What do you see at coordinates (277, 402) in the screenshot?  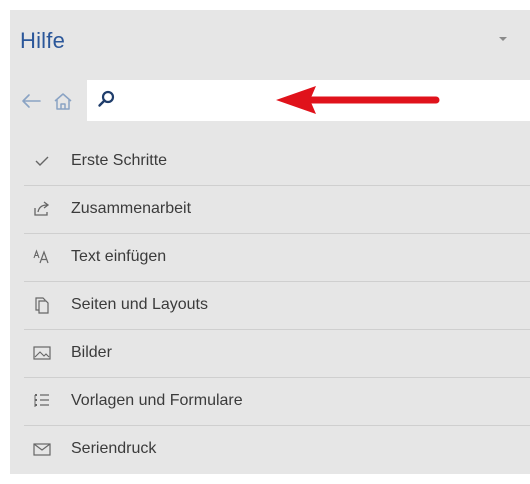 I see `topic-vorlagen-und-formulare: Vorlagen und Formulare` at bounding box center [277, 402].